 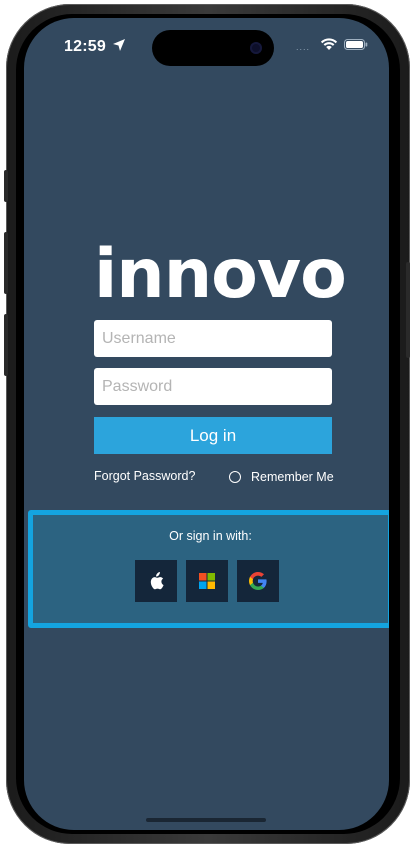 I want to click on location-arrow-icon, so click(x=119, y=45).